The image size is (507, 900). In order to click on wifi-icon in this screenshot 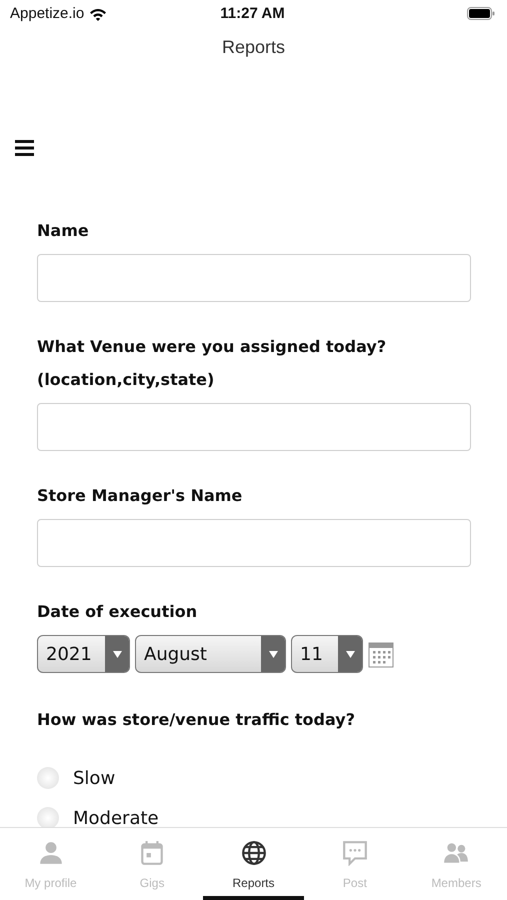, I will do `click(98, 14)`.